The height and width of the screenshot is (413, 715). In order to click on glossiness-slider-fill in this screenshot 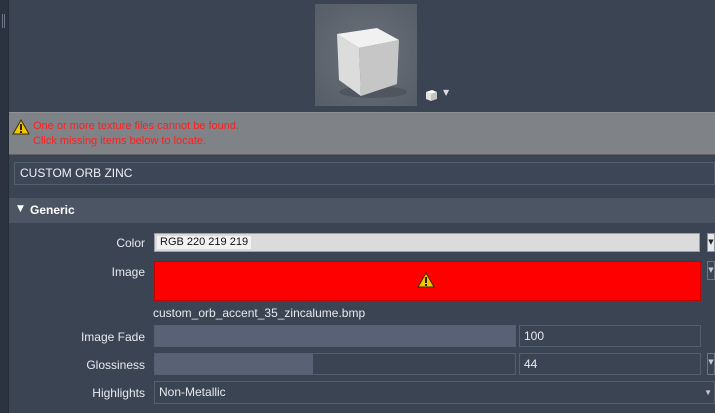, I will do `click(234, 364)`.